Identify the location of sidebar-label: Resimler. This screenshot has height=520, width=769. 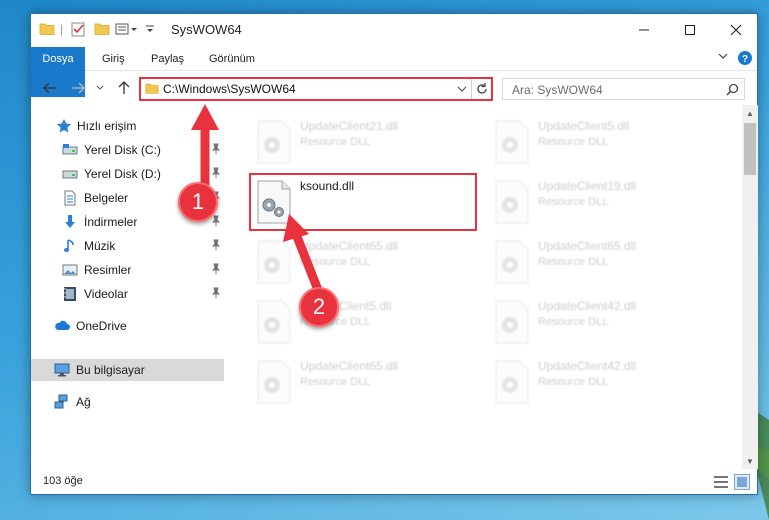
(108, 270).